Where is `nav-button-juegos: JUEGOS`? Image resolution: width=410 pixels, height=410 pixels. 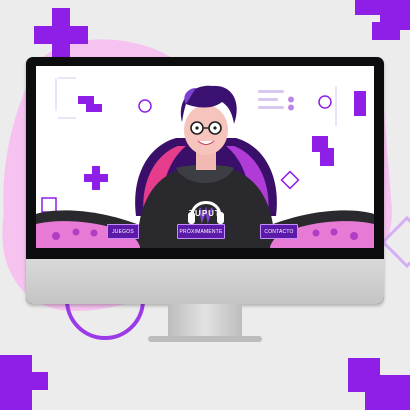 nav-button-juegos: JUEGOS is located at coordinates (123, 231).